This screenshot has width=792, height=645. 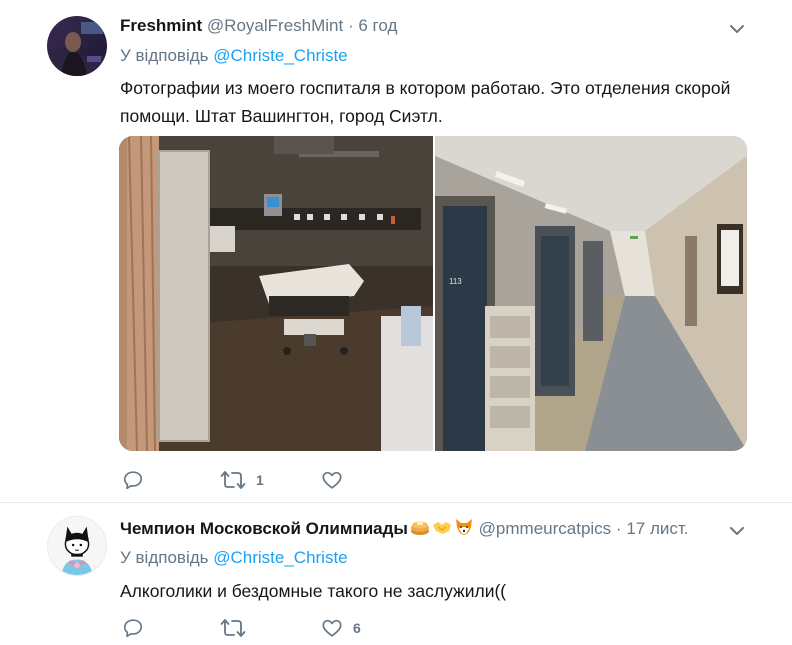 What do you see at coordinates (272, 480) in the screenshot?
I see `tweet-actions: 1` at bounding box center [272, 480].